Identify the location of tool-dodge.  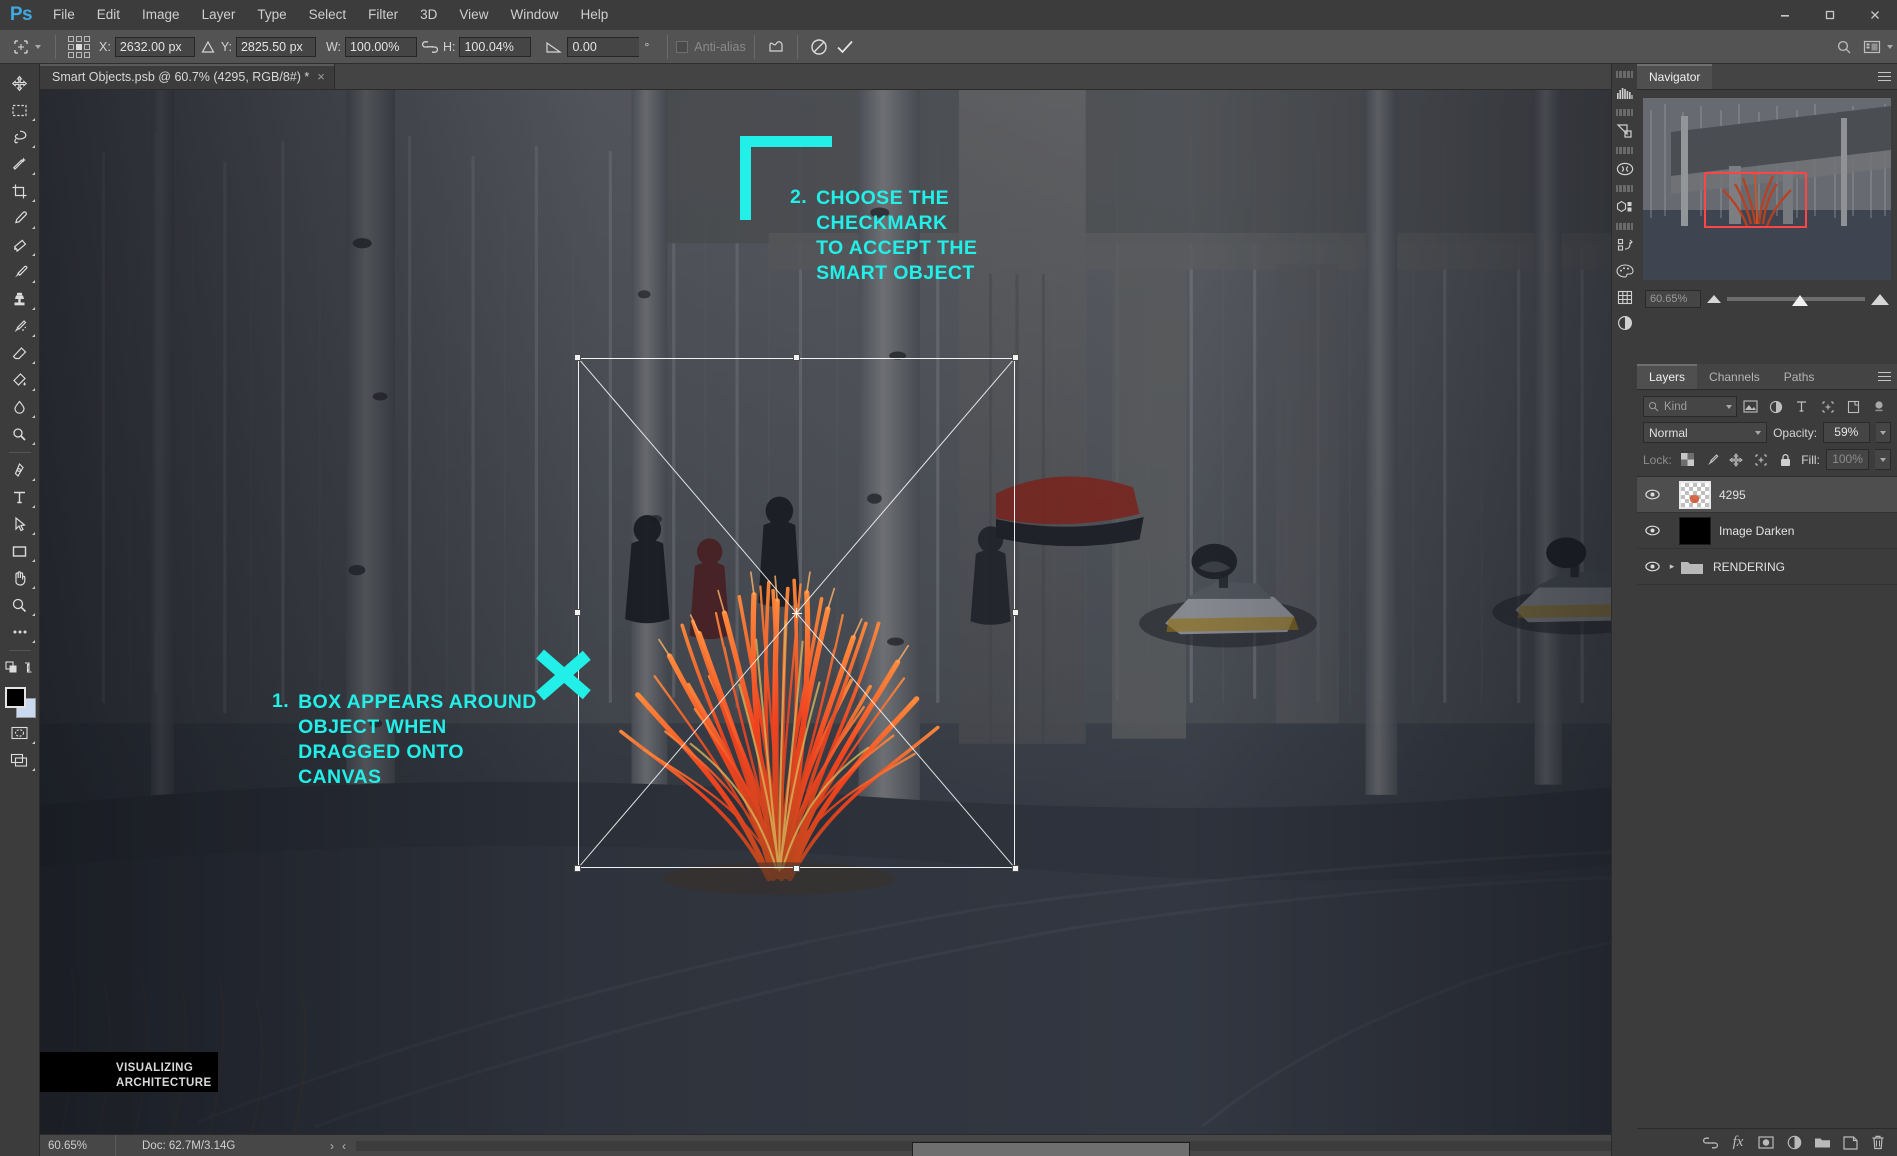
(20, 434).